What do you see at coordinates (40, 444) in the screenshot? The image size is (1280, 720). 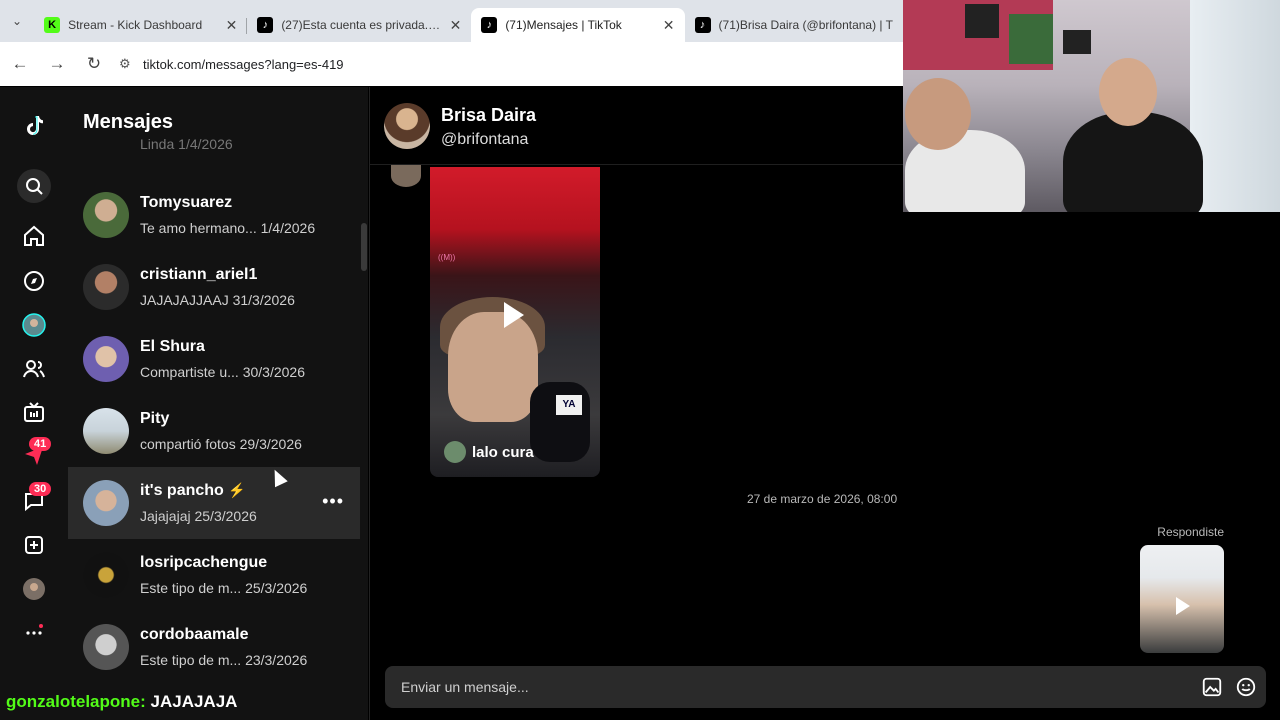 I see `inbox-badge: 41` at bounding box center [40, 444].